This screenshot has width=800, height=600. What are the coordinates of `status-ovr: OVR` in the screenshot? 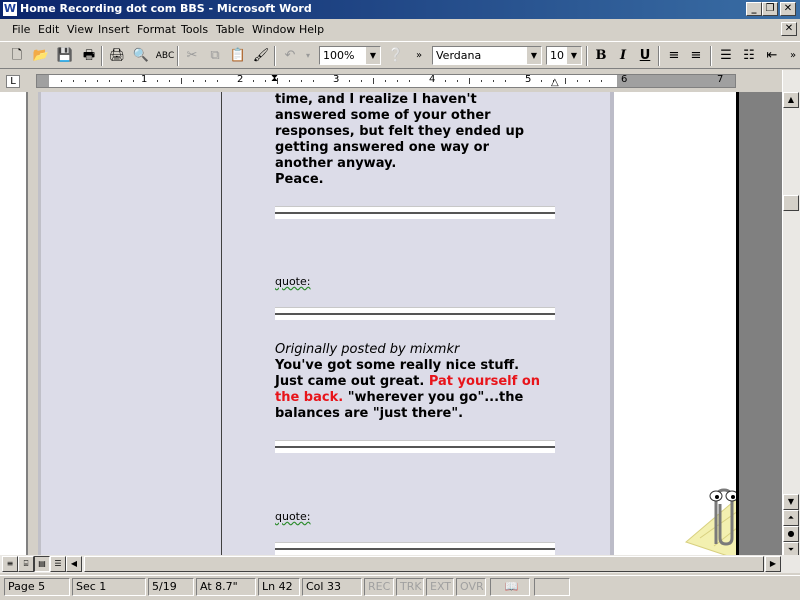 It's located at (471, 587).